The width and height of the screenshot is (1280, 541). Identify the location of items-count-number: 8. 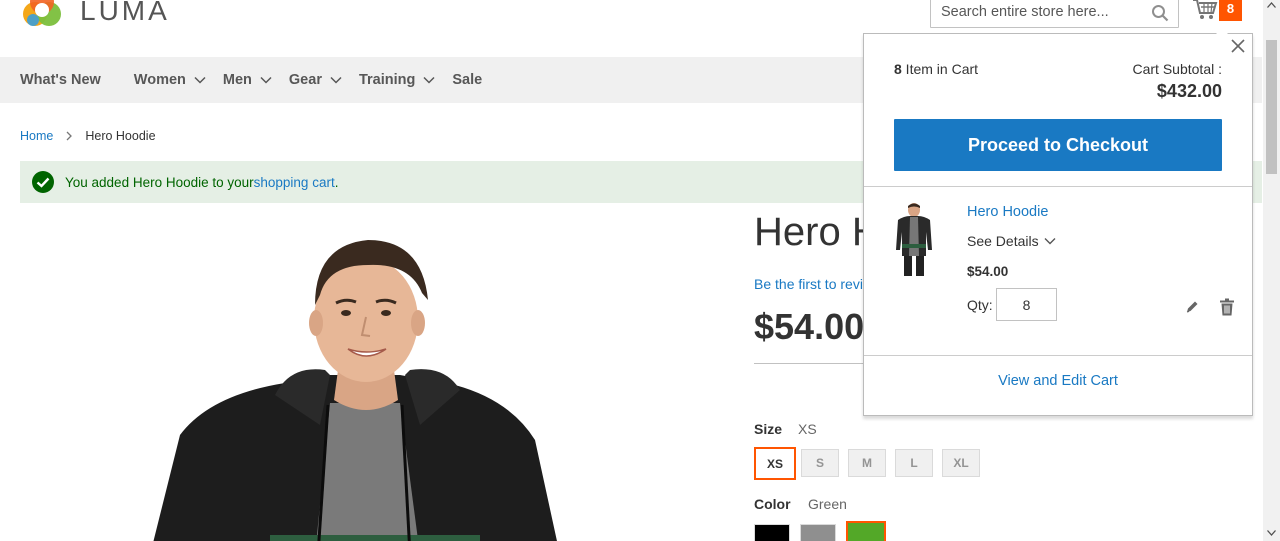
(898, 69).